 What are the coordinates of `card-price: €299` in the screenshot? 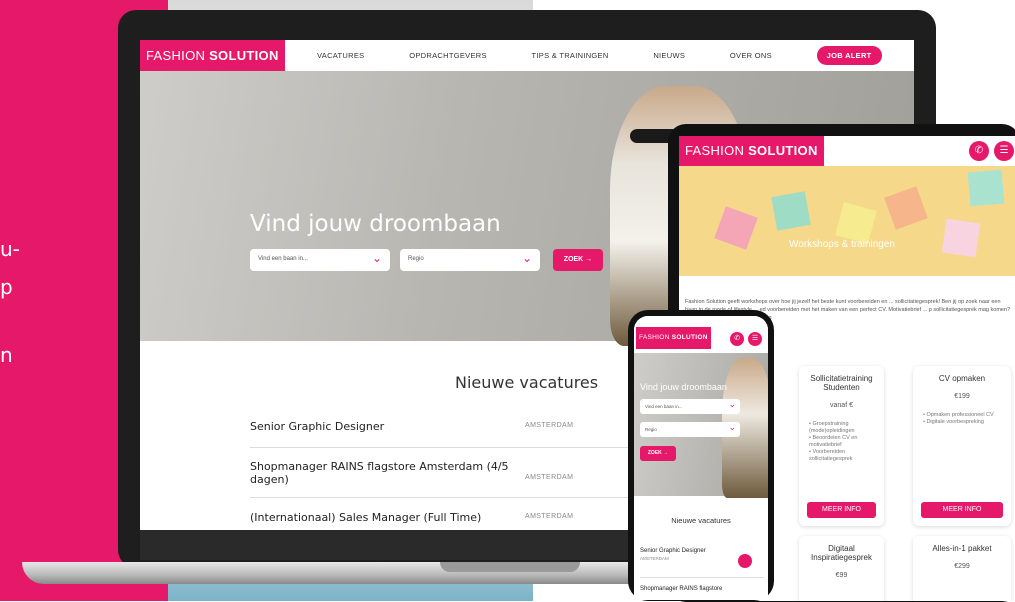 It's located at (962, 566).